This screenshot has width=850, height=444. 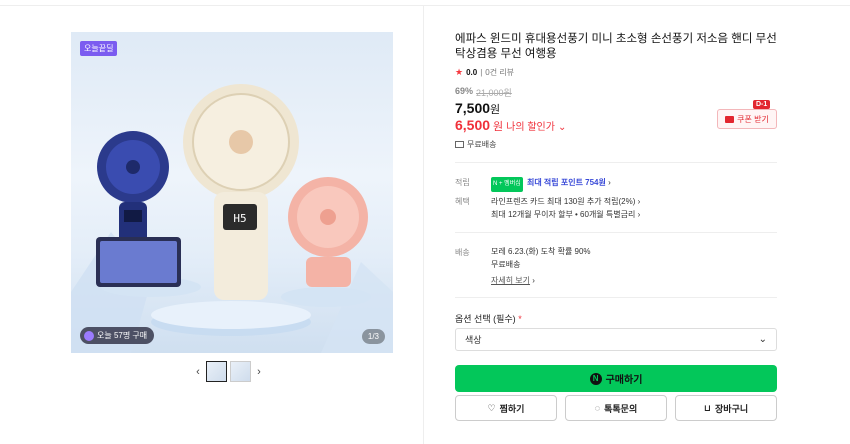 I want to click on talk-button: ◌ 톡톡문의, so click(x=616, y=408).